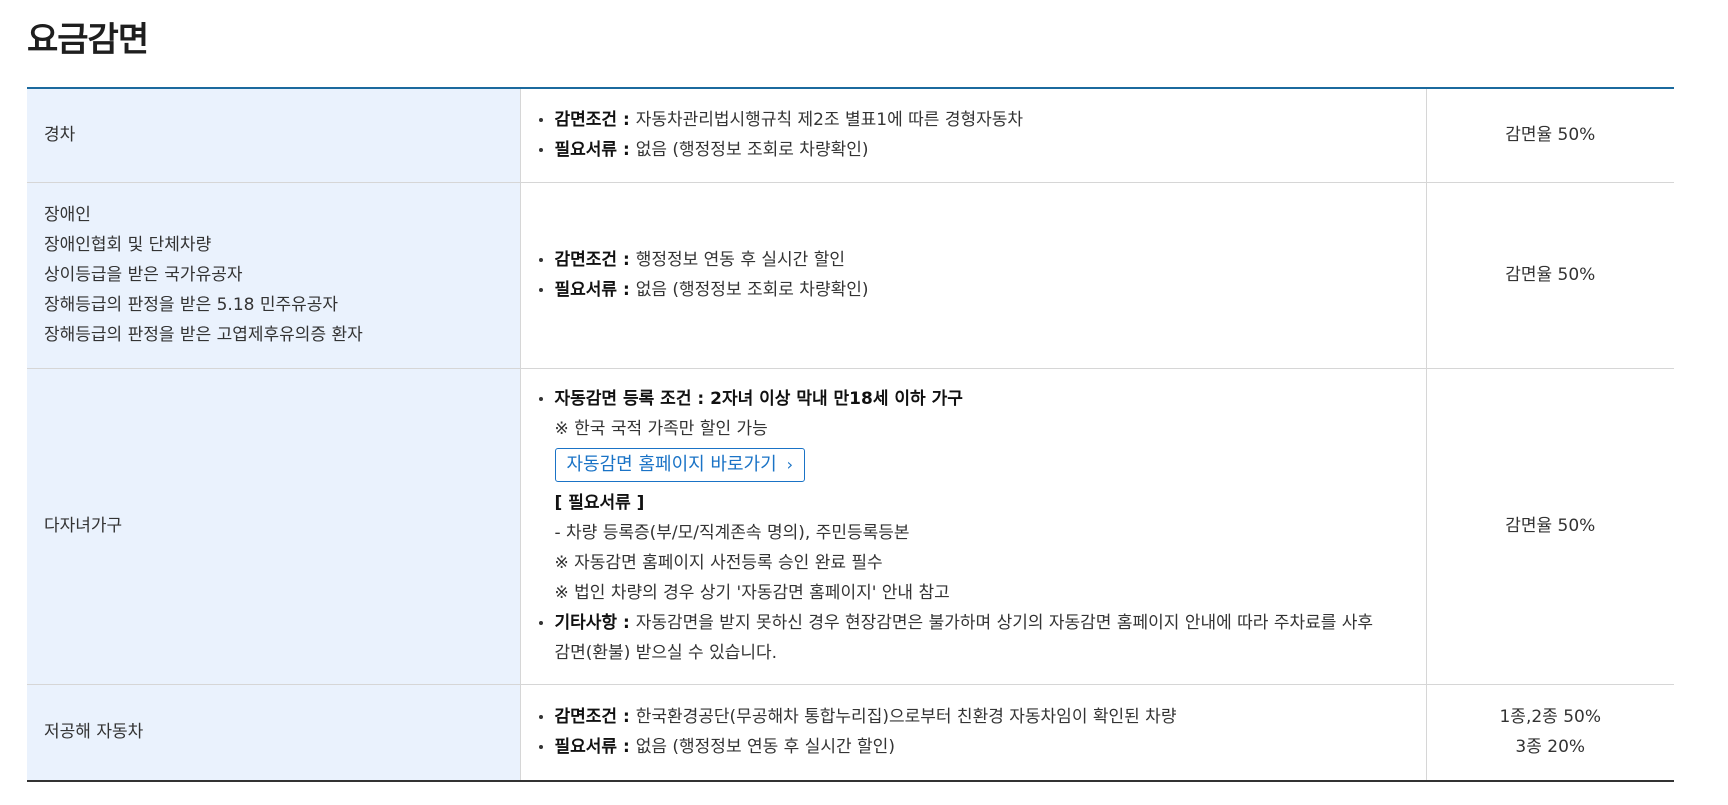 This screenshot has height=805, width=1728. Describe the element at coordinates (191, 305) in the screenshot. I see `target-label: 장해등급의 판정을 받은 5.18 민주유공자` at that location.